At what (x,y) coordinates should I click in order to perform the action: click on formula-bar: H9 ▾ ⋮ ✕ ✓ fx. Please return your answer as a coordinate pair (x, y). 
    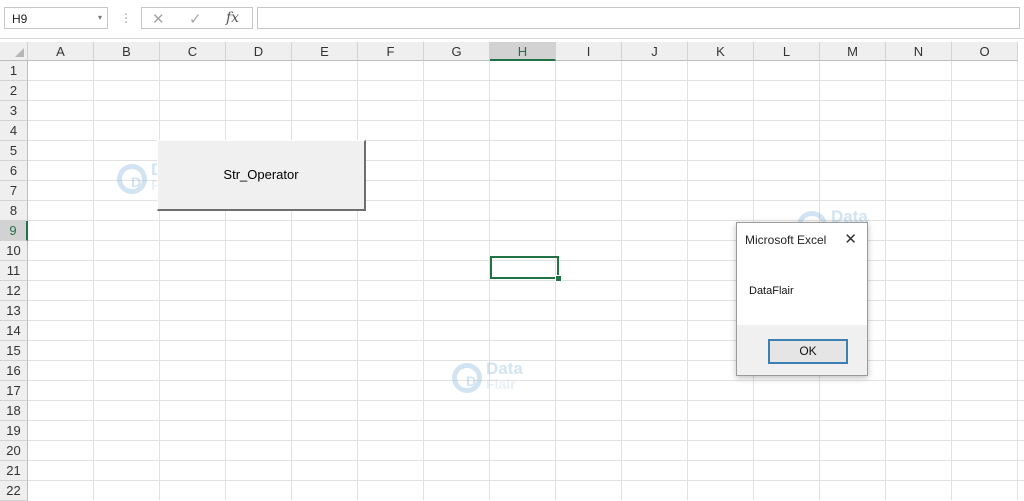
    Looking at the image, I should click on (512, 19).